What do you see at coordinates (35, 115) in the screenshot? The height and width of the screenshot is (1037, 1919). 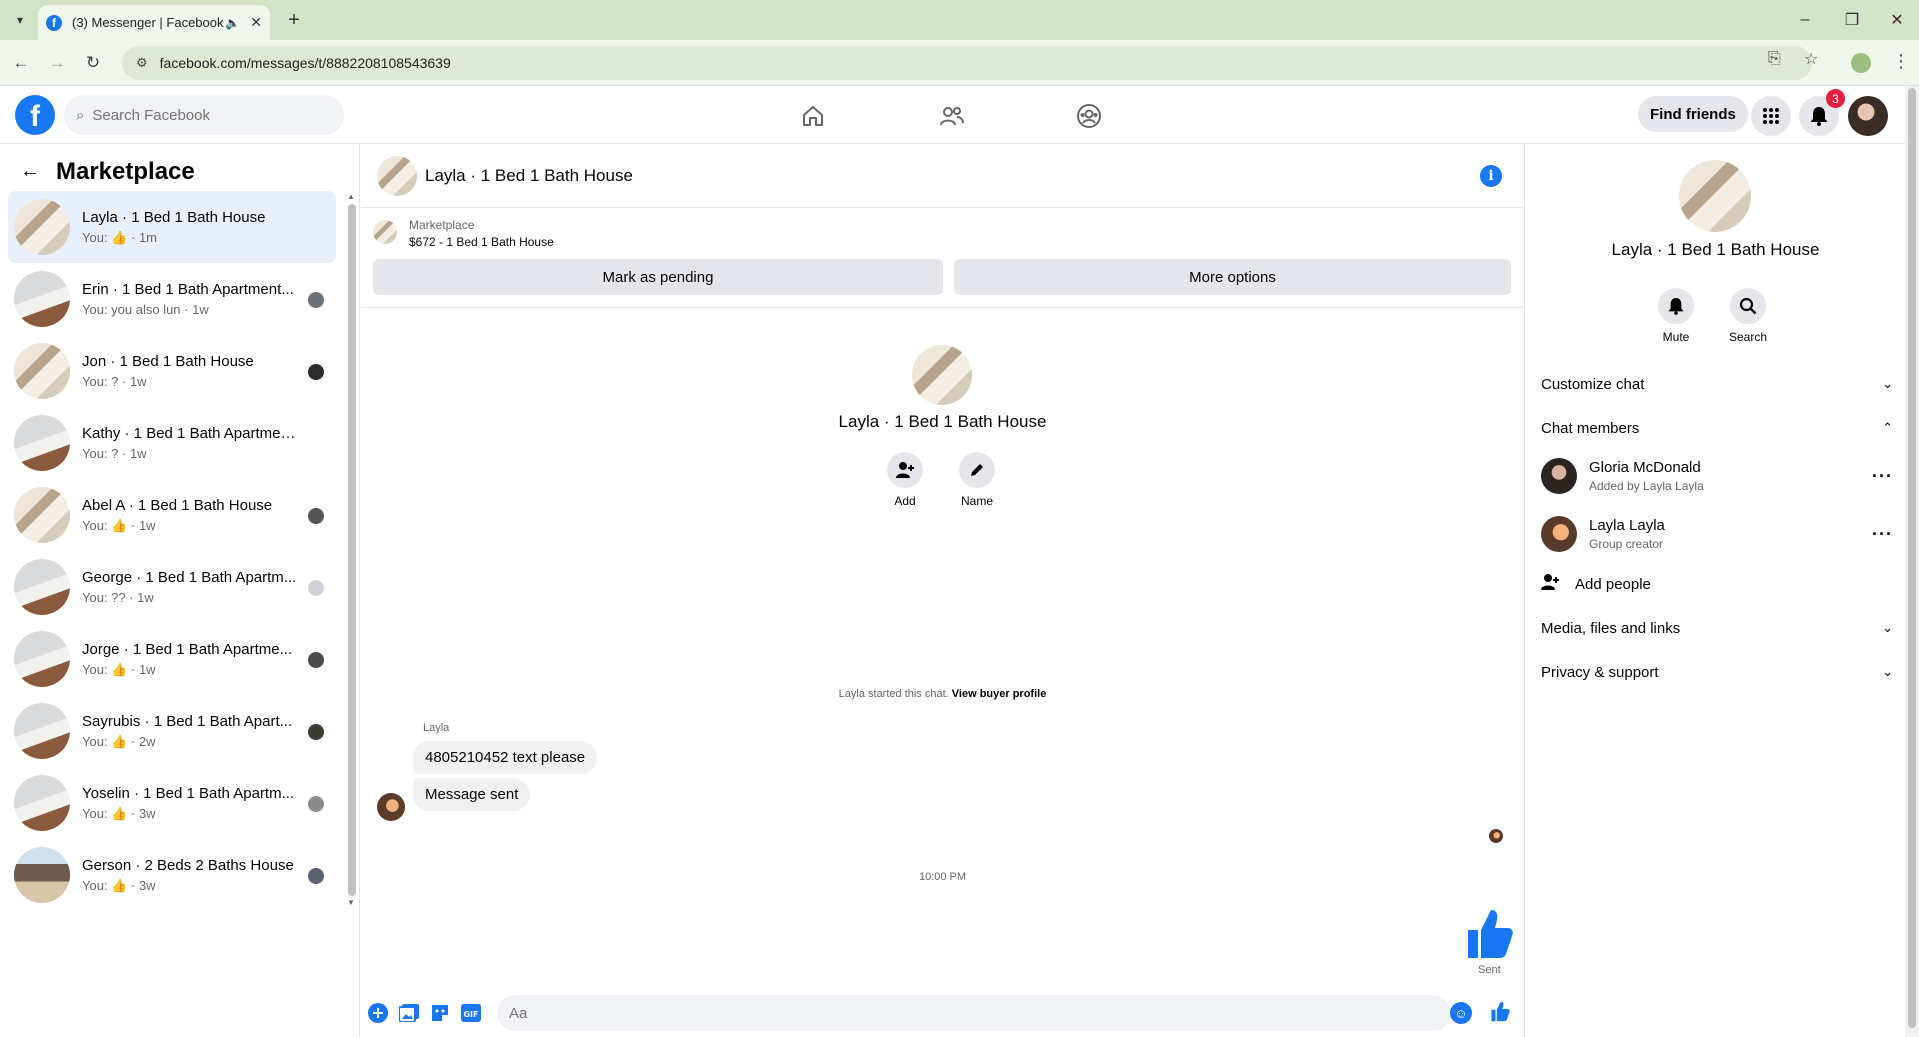 I see `facebook-logo-icon: f` at bounding box center [35, 115].